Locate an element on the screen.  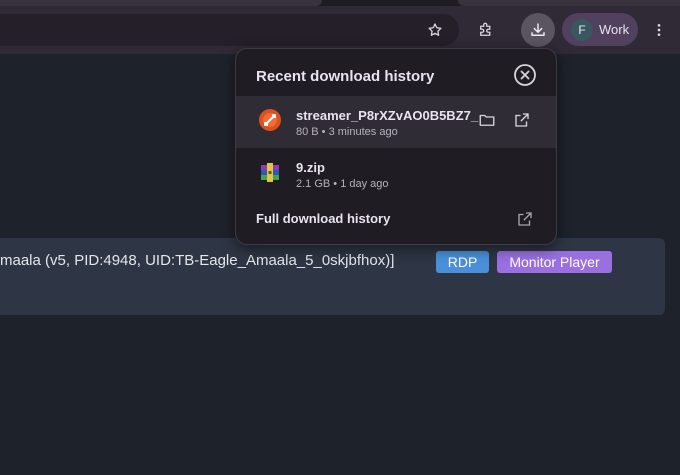
archive-icon is located at coordinates (270, 172).